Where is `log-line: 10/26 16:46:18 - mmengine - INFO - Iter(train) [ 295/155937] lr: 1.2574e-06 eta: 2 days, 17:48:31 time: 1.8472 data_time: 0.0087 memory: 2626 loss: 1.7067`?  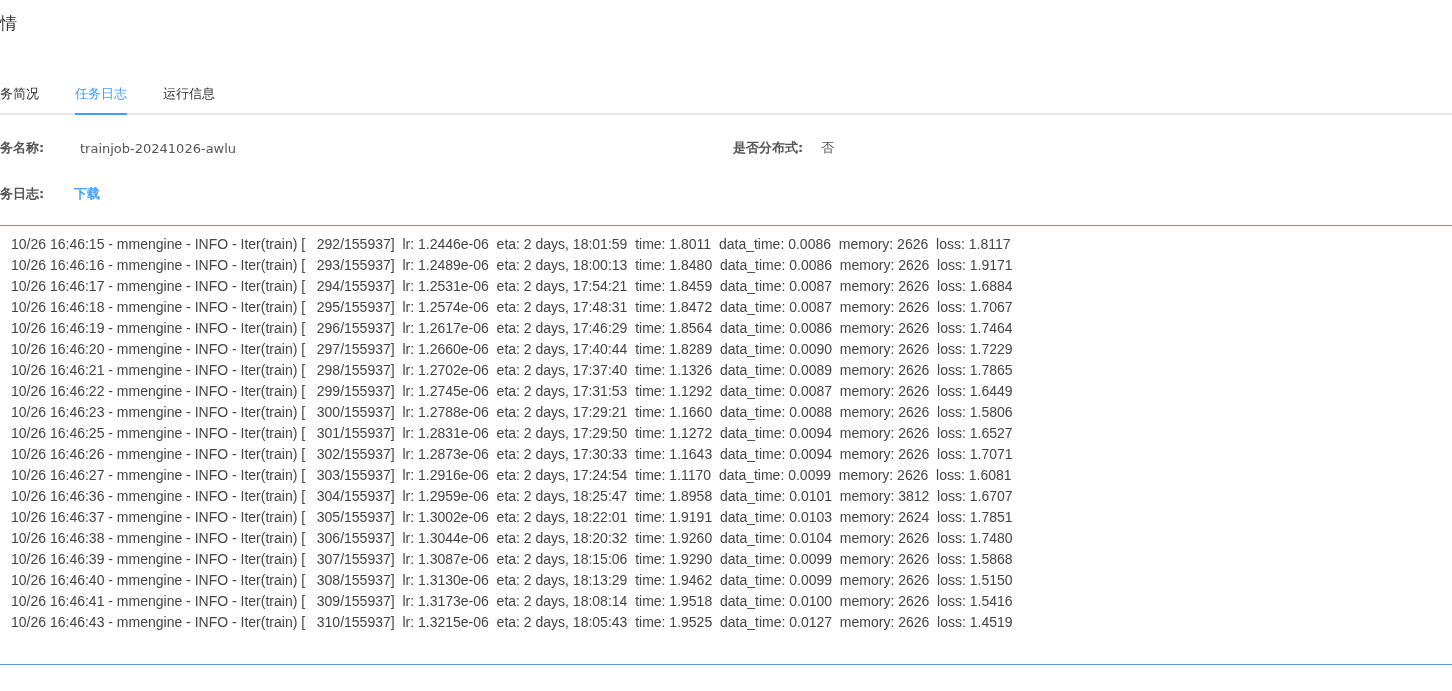 log-line: 10/26 16:46:18 - mmengine - INFO - Iter(train) [ 295/155937] lr: 1.2574e-06 eta: 2 days, 17:48:31 time: 1.8472 data_time: 0.0087 memory: 2626 loss: 1.7067 is located at coordinates (512, 307).